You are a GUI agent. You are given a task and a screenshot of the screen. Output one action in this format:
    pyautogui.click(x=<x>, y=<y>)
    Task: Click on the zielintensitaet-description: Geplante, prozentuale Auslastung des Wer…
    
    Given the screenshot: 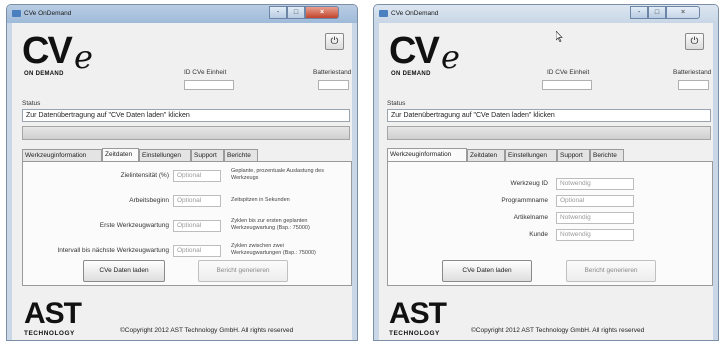 What is the action you would take?
    pyautogui.click(x=277, y=174)
    